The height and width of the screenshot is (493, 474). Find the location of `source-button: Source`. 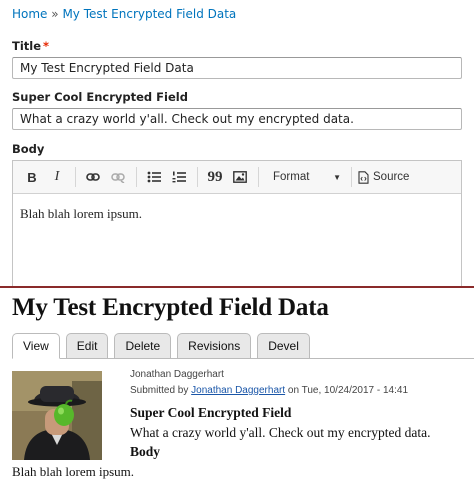

source-button: Source is located at coordinates (384, 177).